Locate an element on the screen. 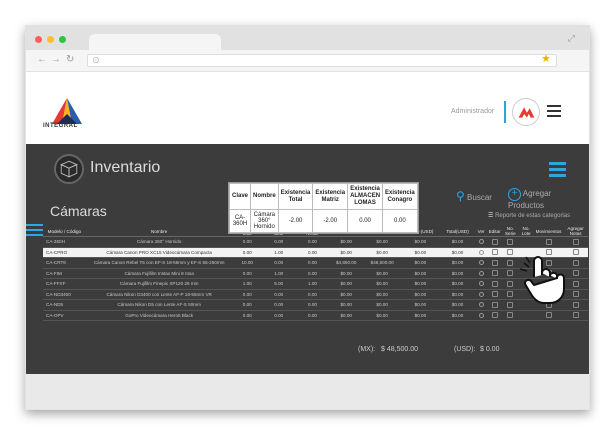 Image resolution: width=600 pixels, height=435 pixels. browser-tab is located at coordinates (155, 42).